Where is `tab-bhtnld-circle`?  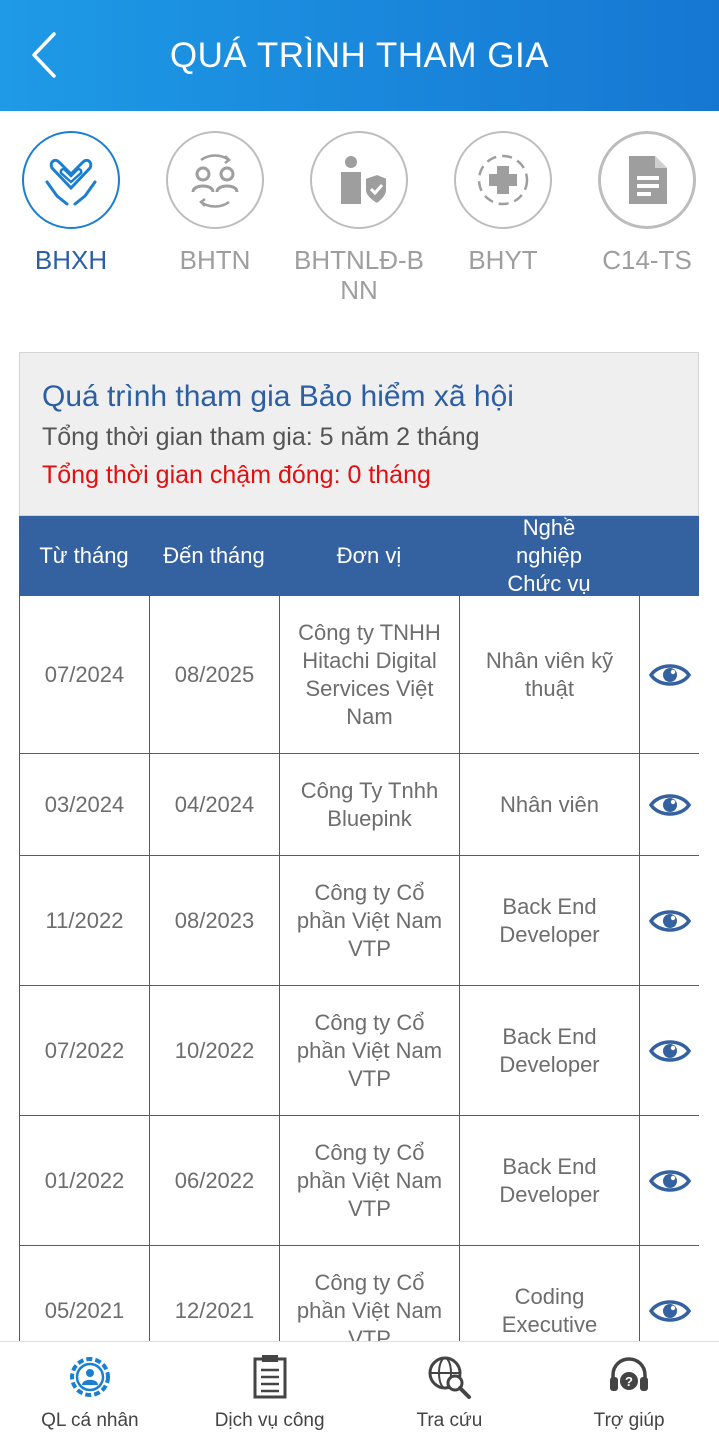 tab-bhtnld-circle is located at coordinates (359, 180).